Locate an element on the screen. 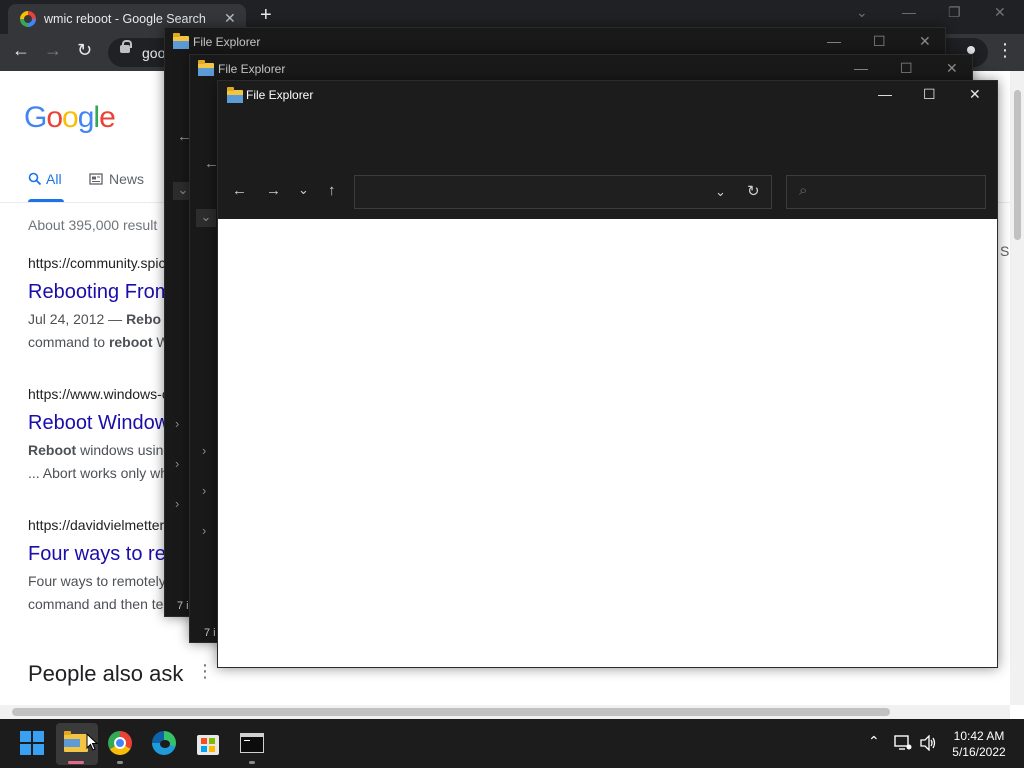 Image resolution: width=1024 pixels, height=768 pixels. horizontal-scroll-thumb is located at coordinates (451, 712).